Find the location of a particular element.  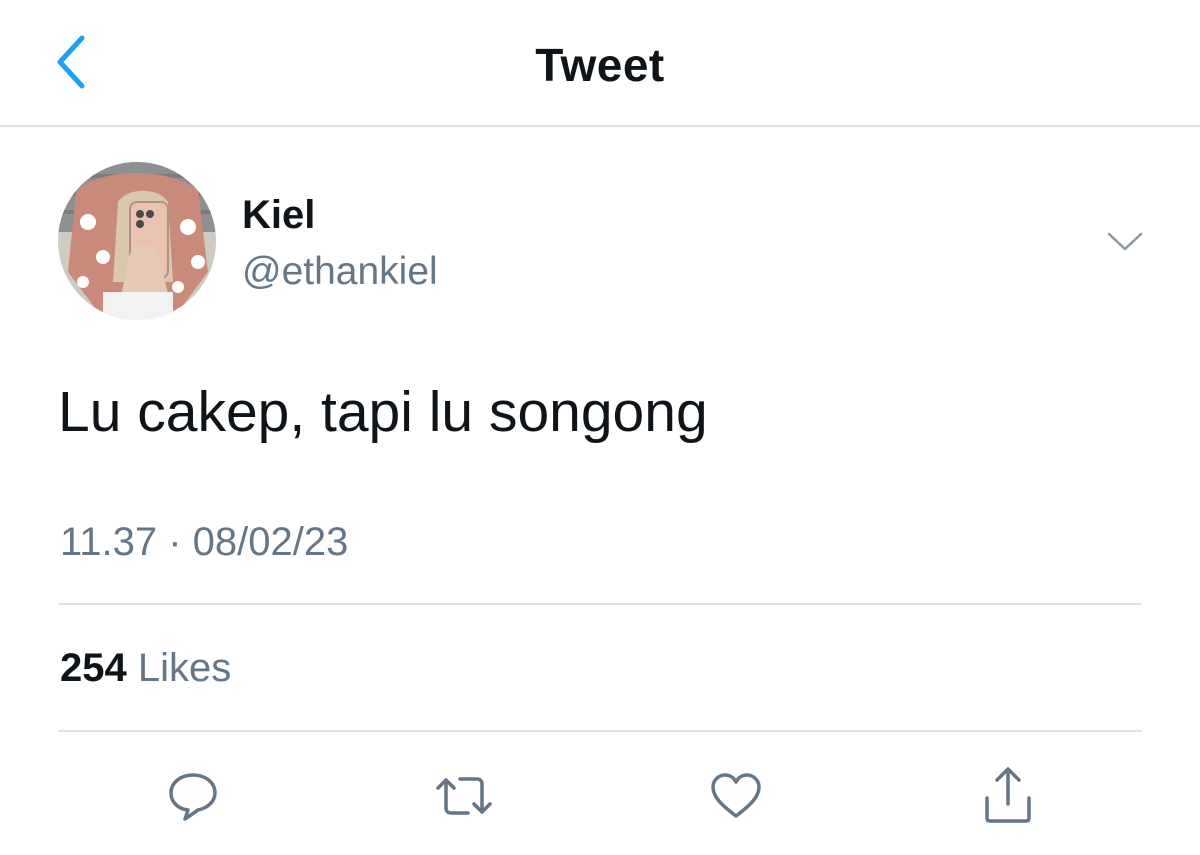

author-display-name: Kiel is located at coordinates (278, 215).